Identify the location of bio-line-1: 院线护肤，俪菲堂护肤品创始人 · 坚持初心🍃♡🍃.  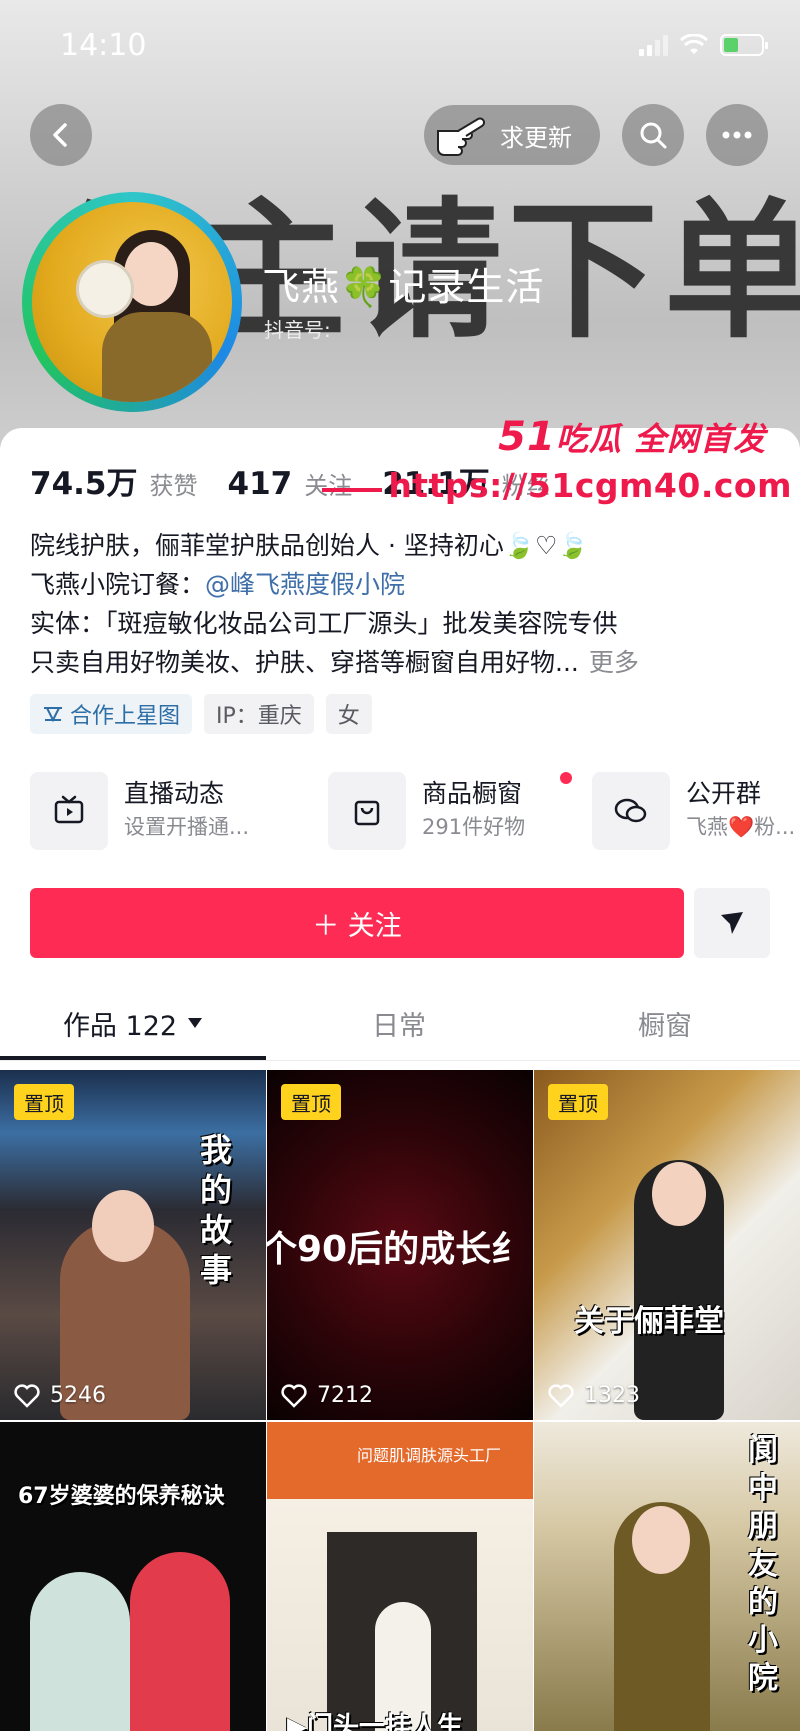
(309, 545).